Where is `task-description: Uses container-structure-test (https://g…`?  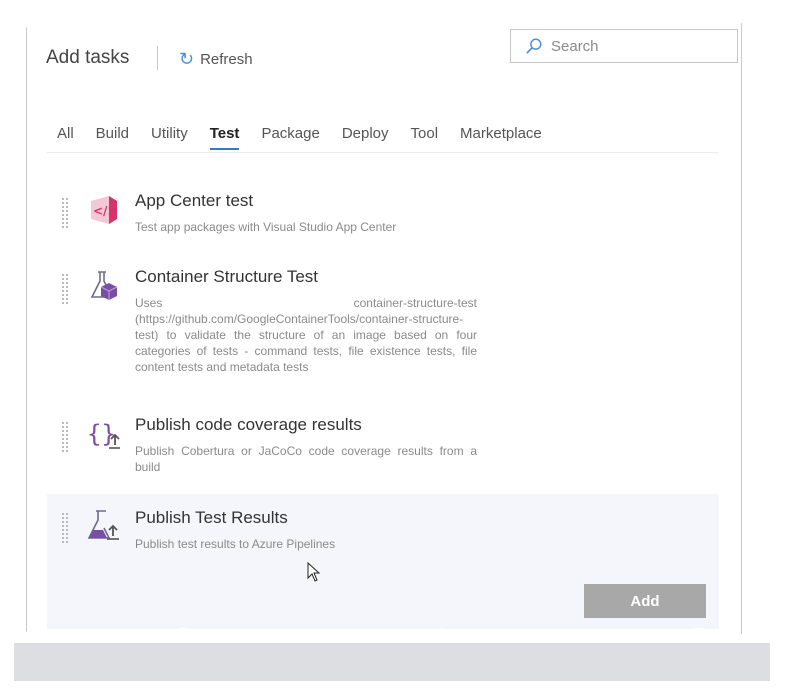 task-description: Uses container-structure-test (https://g… is located at coordinates (306, 335).